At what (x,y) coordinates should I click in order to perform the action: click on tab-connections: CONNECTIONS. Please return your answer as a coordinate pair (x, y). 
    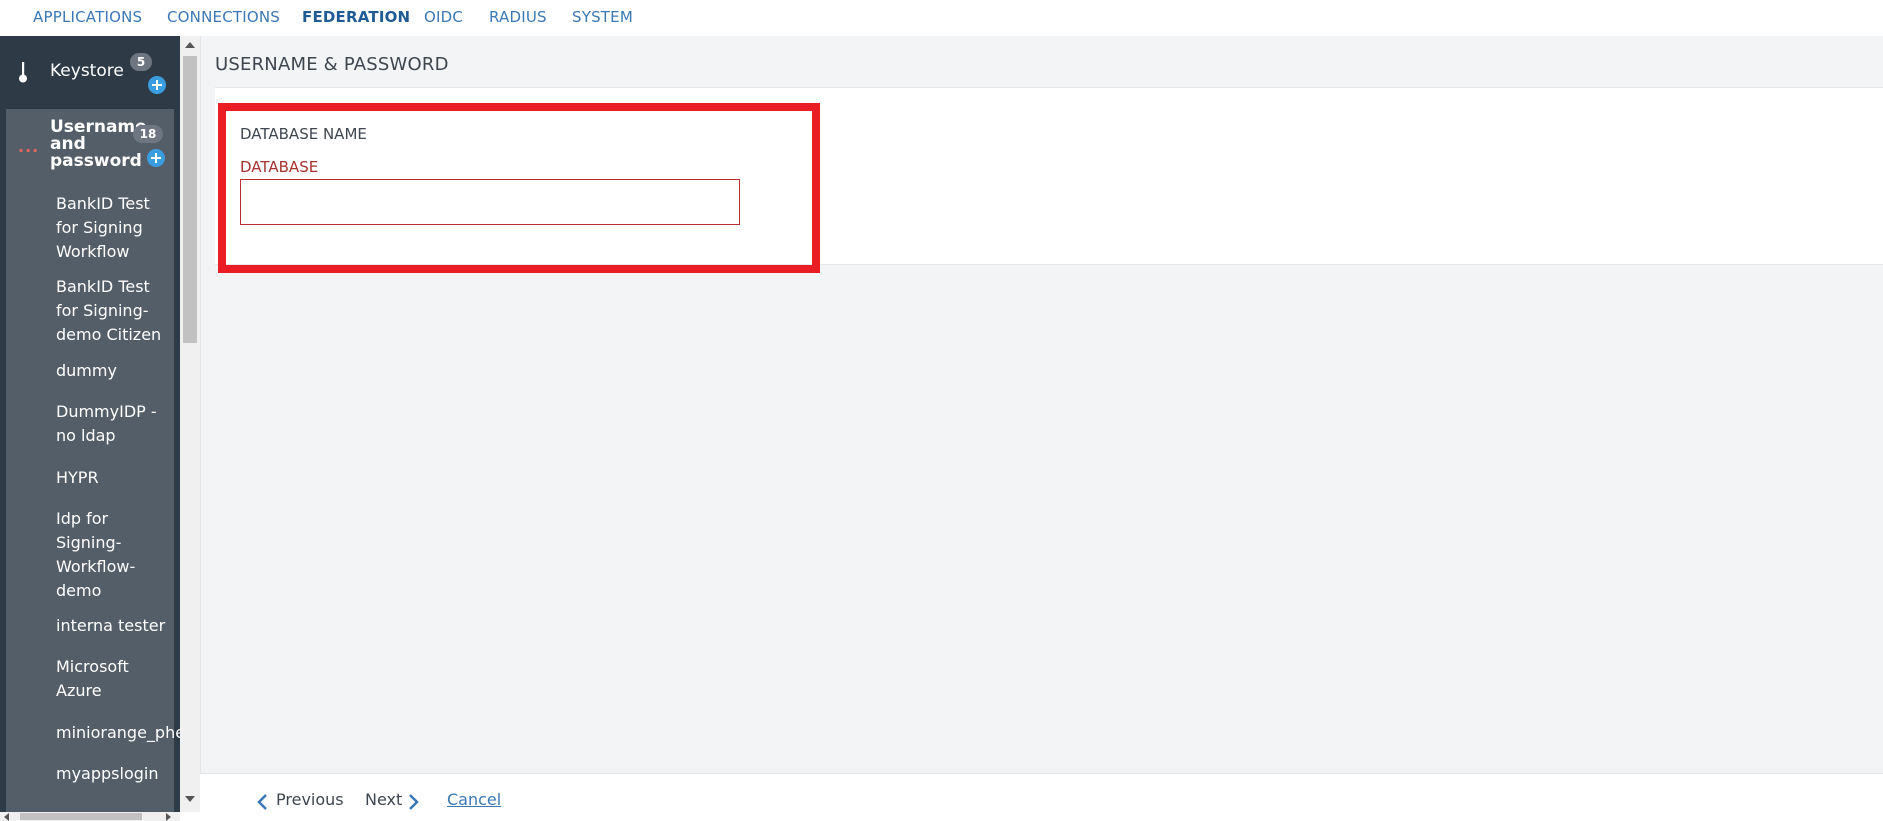
    Looking at the image, I should click on (223, 17).